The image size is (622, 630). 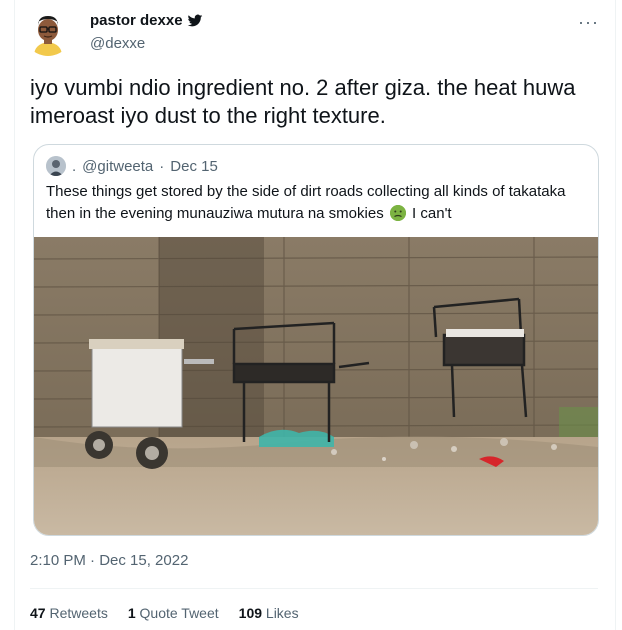 I want to click on engagement-stats: 47 Retweets 1 Quote Tweet 109 Likes, so click(x=164, y=613).